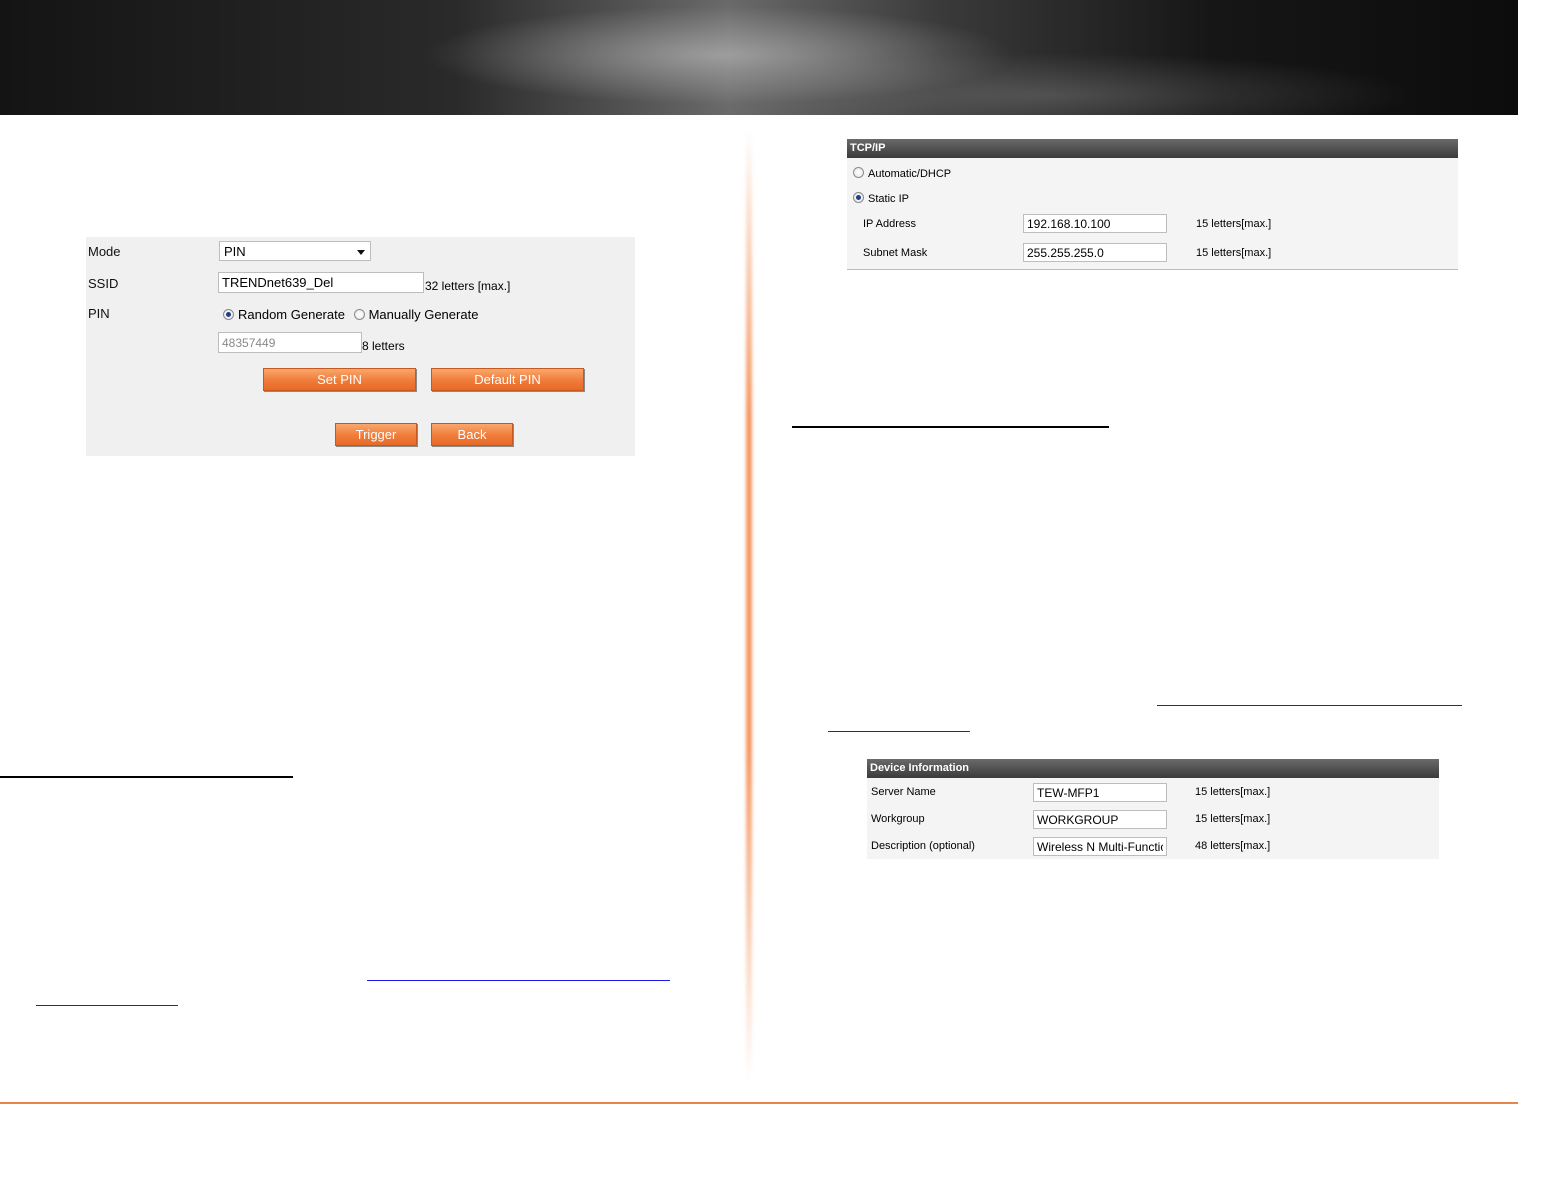 Image resolution: width=1548 pixels, height=1200 pixels. What do you see at coordinates (889, 224) in the screenshot?
I see `ip-address-label: IP Address` at bounding box center [889, 224].